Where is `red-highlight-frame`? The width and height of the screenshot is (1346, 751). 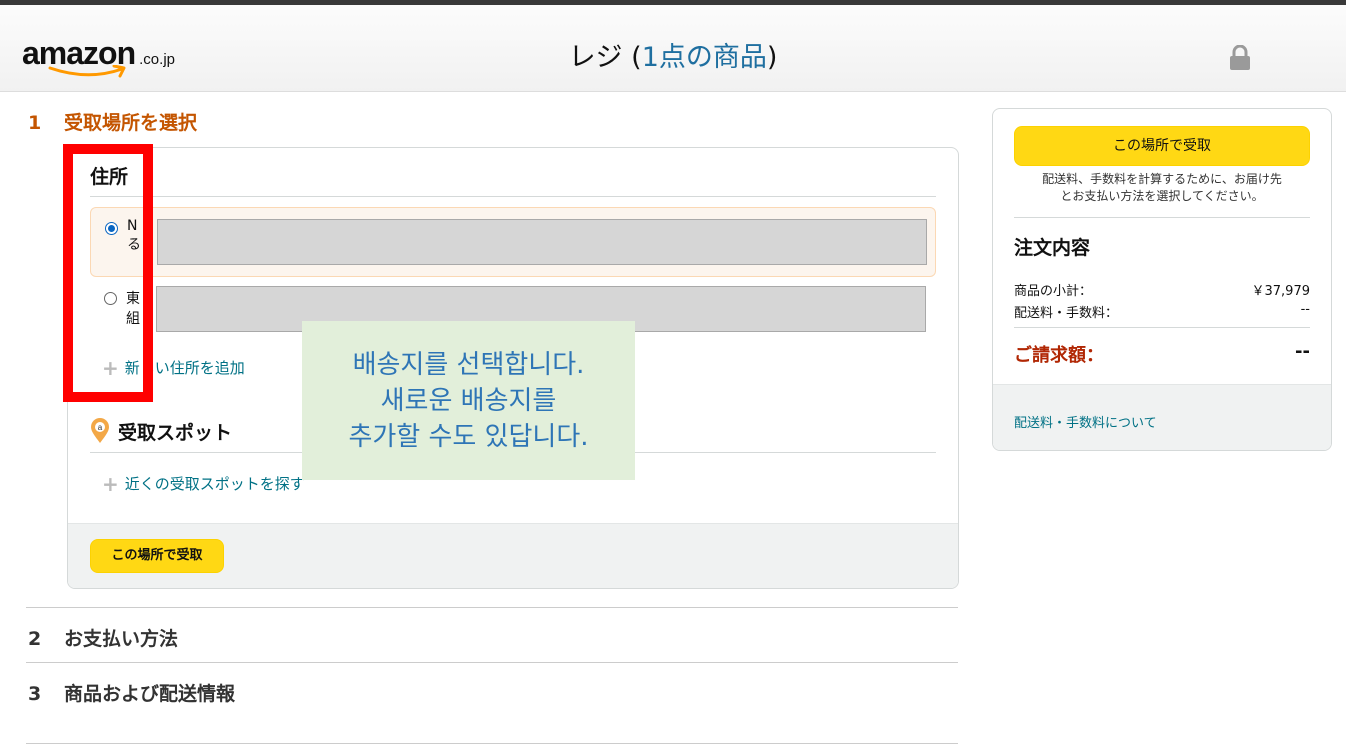
red-highlight-frame is located at coordinates (108, 273).